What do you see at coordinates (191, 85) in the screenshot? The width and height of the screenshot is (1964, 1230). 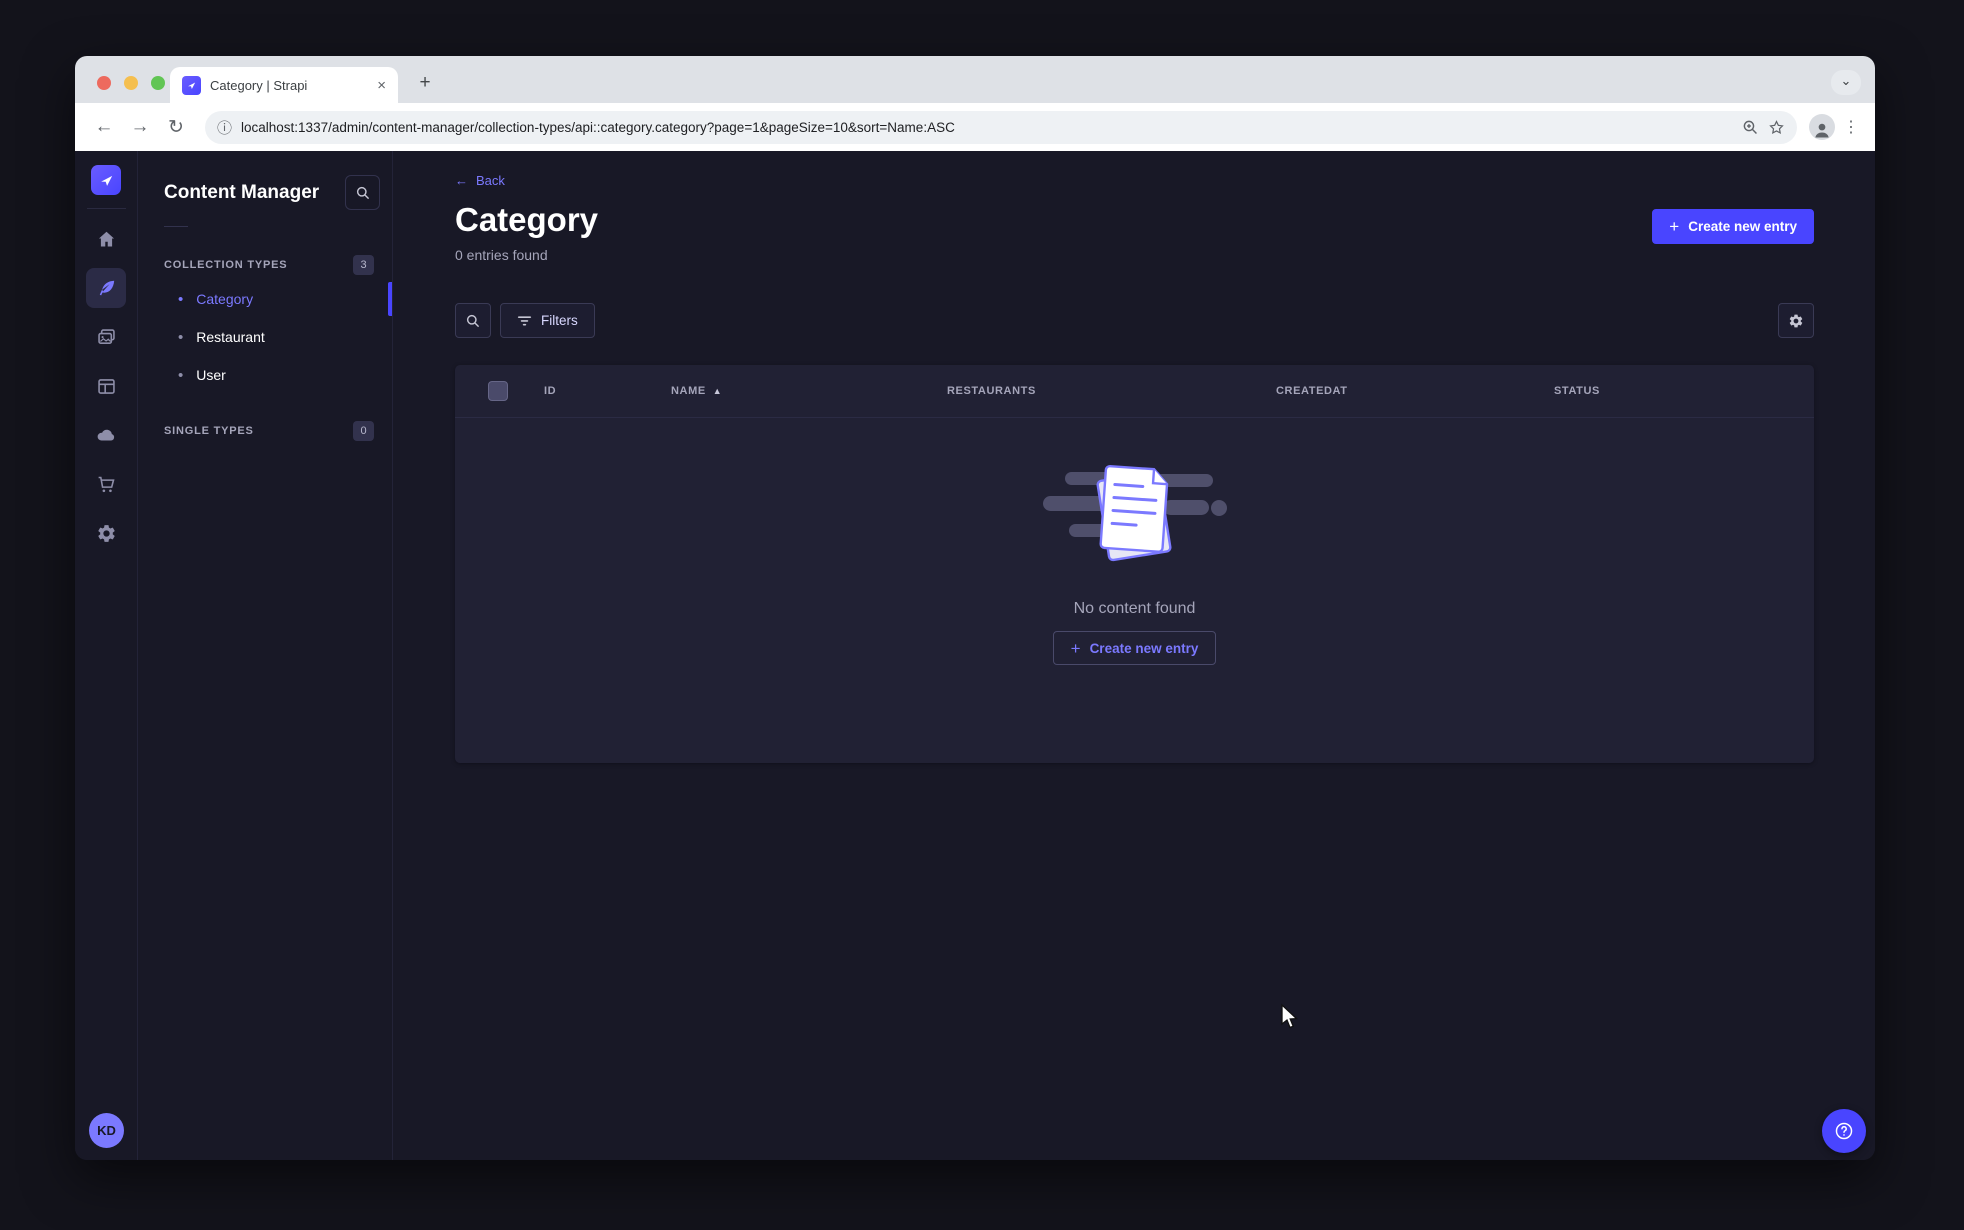 I see `strapi-favicon` at bounding box center [191, 85].